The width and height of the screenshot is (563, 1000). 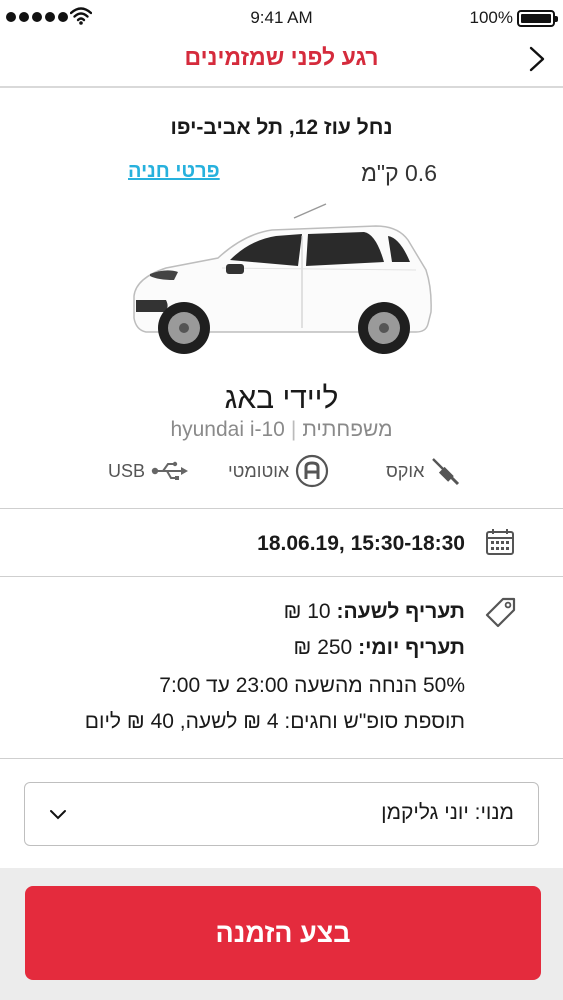 What do you see at coordinates (174, 171) in the screenshot?
I see `parking-details-link: פרטי חניה` at bounding box center [174, 171].